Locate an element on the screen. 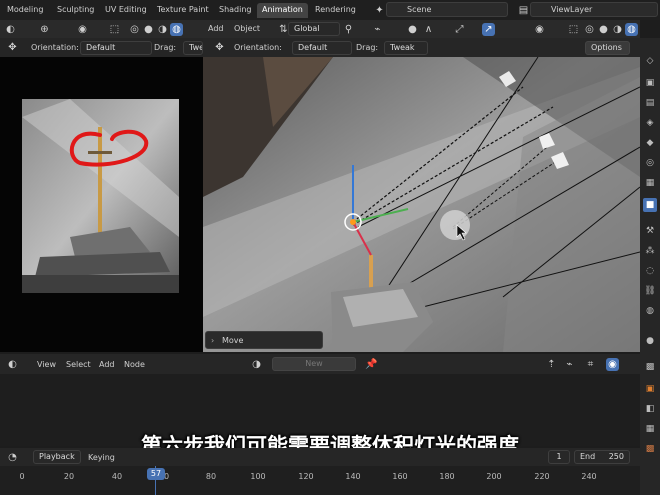 The width and height of the screenshot is (660, 495). solid-shading-icon: ● is located at coordinates (603, 29).